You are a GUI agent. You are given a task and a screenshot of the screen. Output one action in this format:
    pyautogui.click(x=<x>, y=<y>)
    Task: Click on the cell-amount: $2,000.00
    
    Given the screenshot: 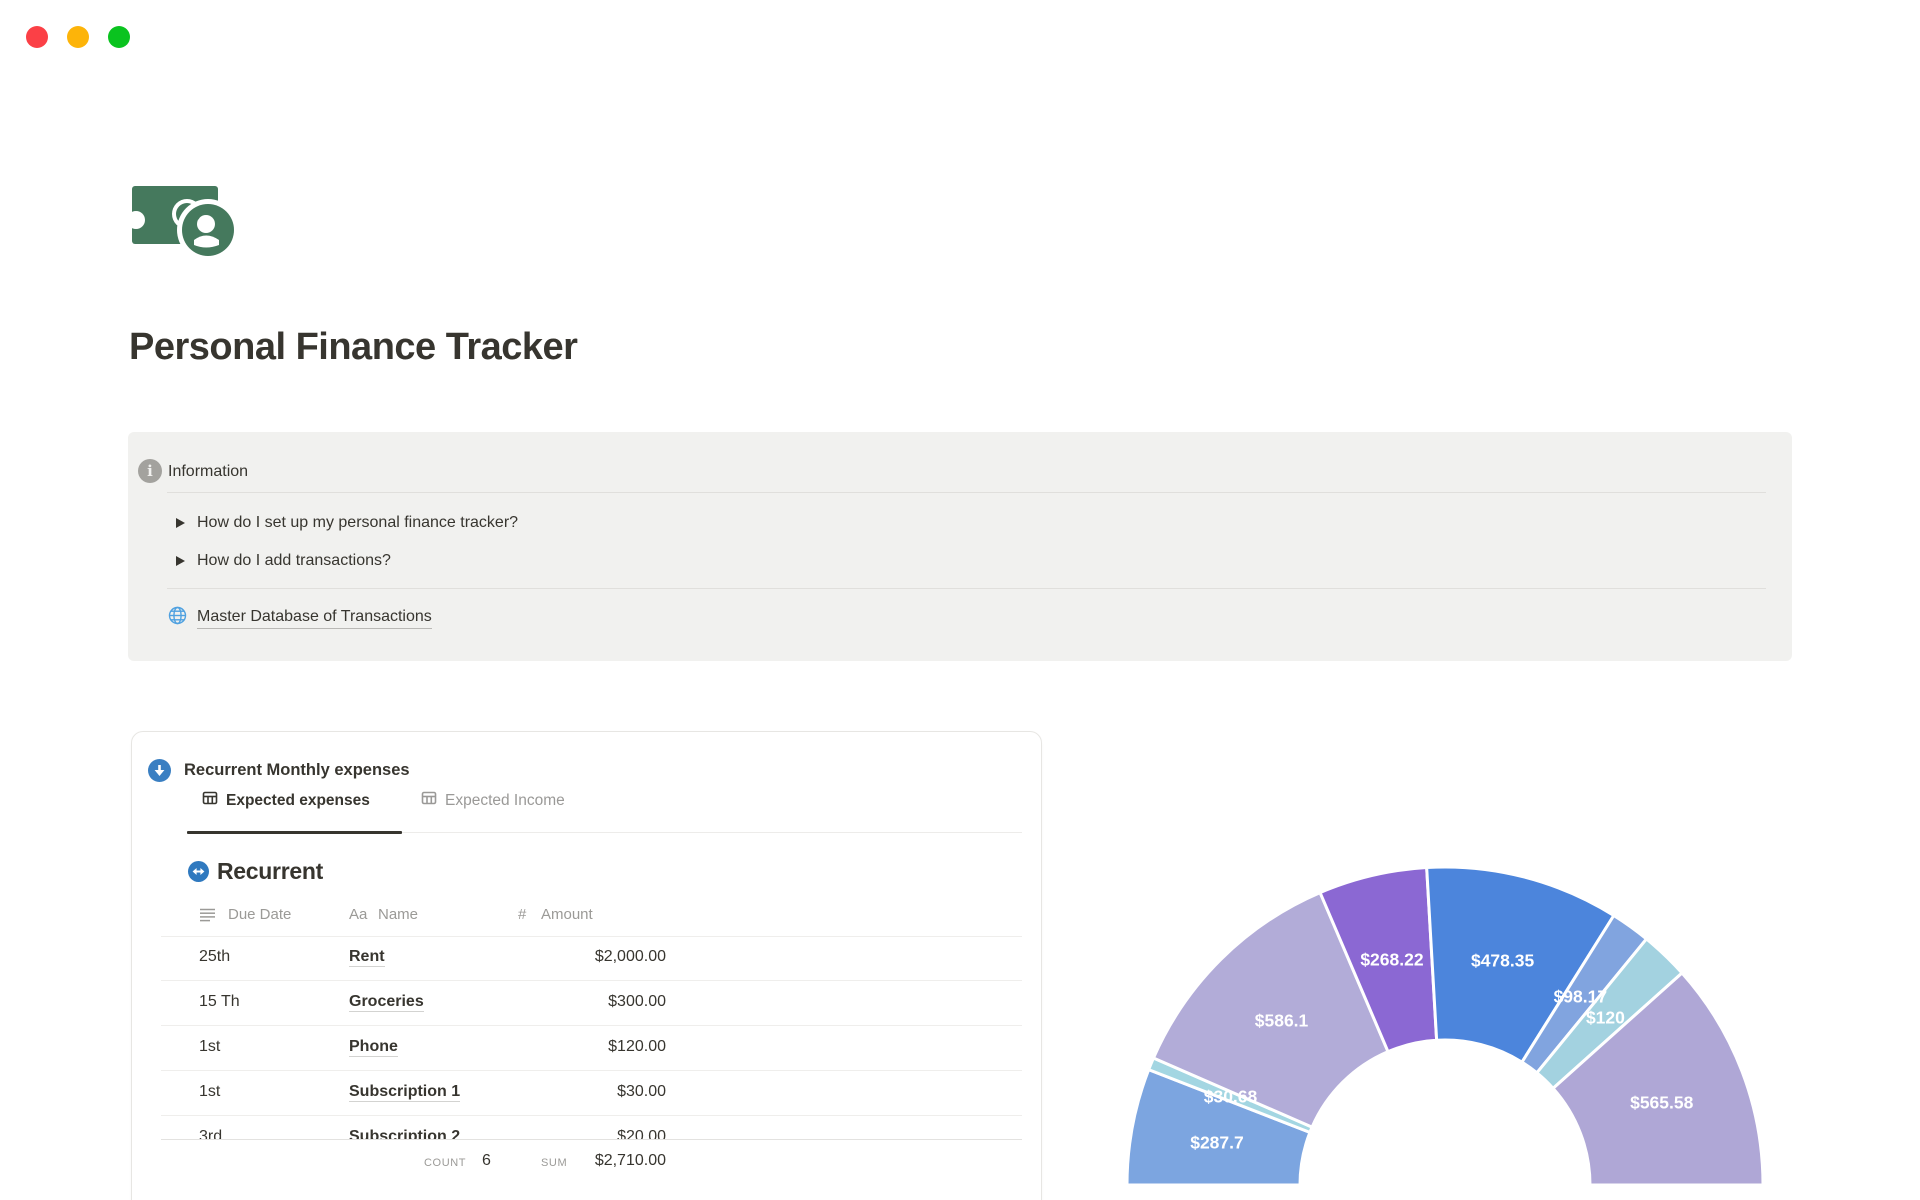 What is the action you would take?
    pyautogui.click(x=630, y=956)
    